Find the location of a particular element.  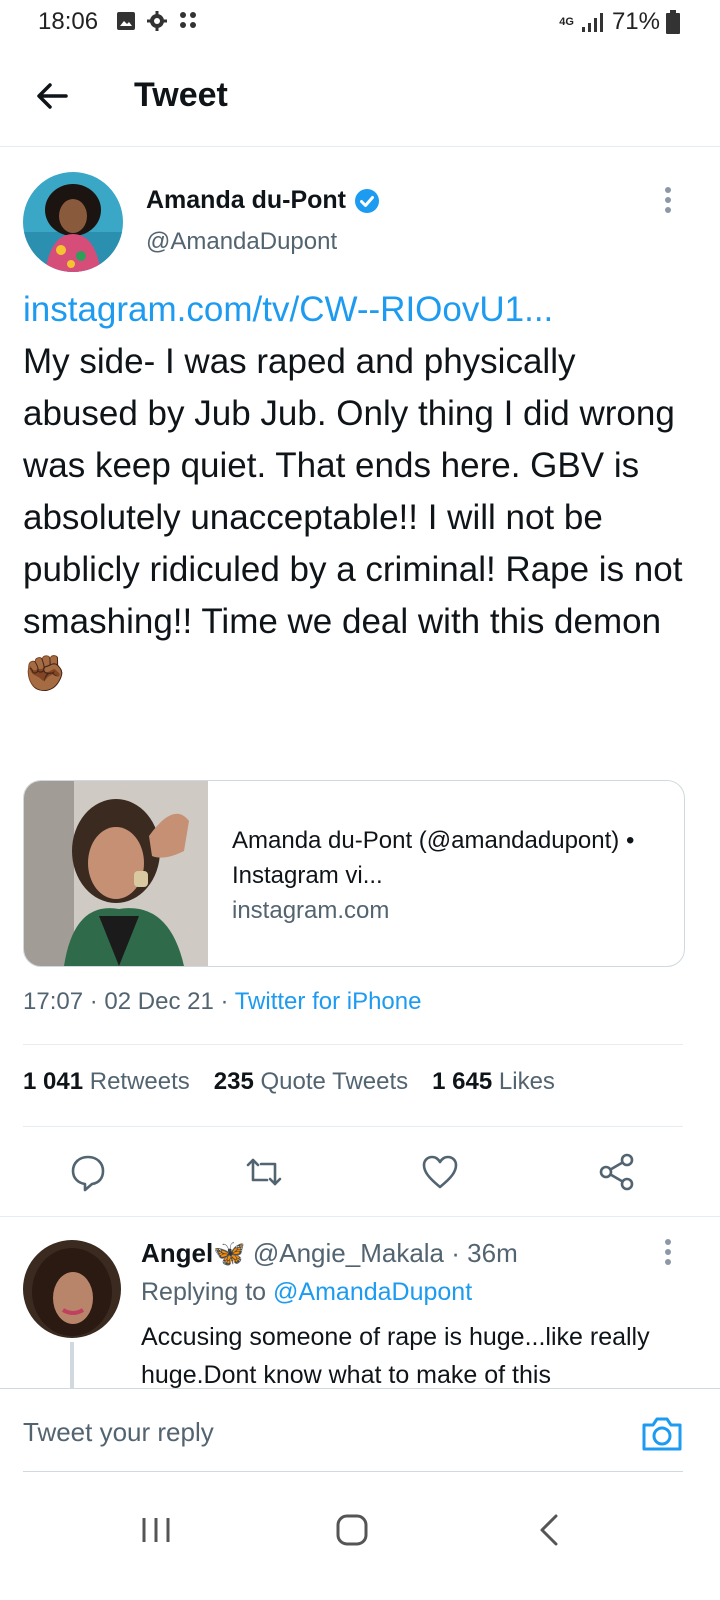

card-domain: instagram.com is located at coordinates (311, 910).